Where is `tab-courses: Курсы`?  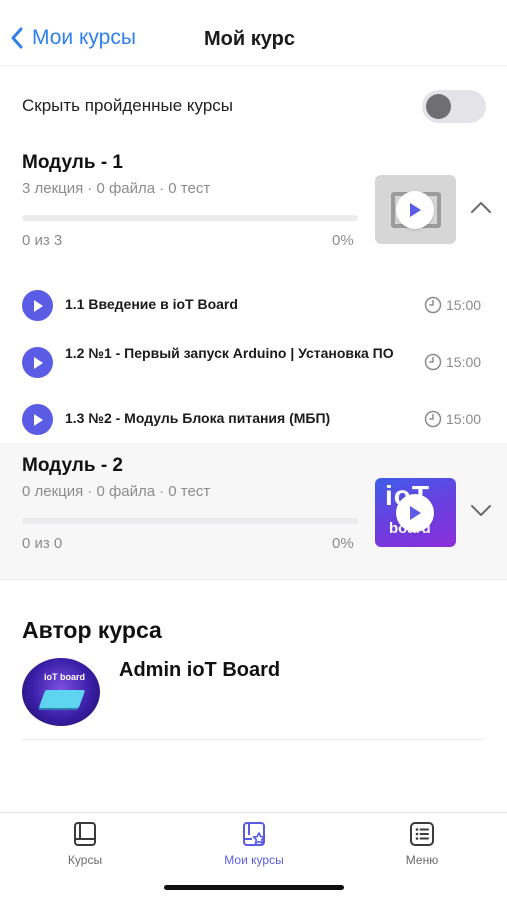
tab-courses: Курсы is located at coordinates (85, 844).